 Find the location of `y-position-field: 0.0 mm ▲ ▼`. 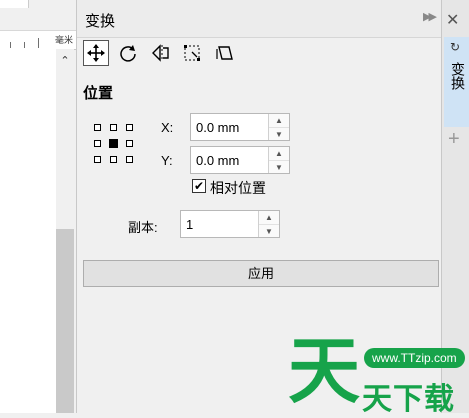

y-position-field: 0.0 mm ▲ ▼ is located at coordinates (240, 160).